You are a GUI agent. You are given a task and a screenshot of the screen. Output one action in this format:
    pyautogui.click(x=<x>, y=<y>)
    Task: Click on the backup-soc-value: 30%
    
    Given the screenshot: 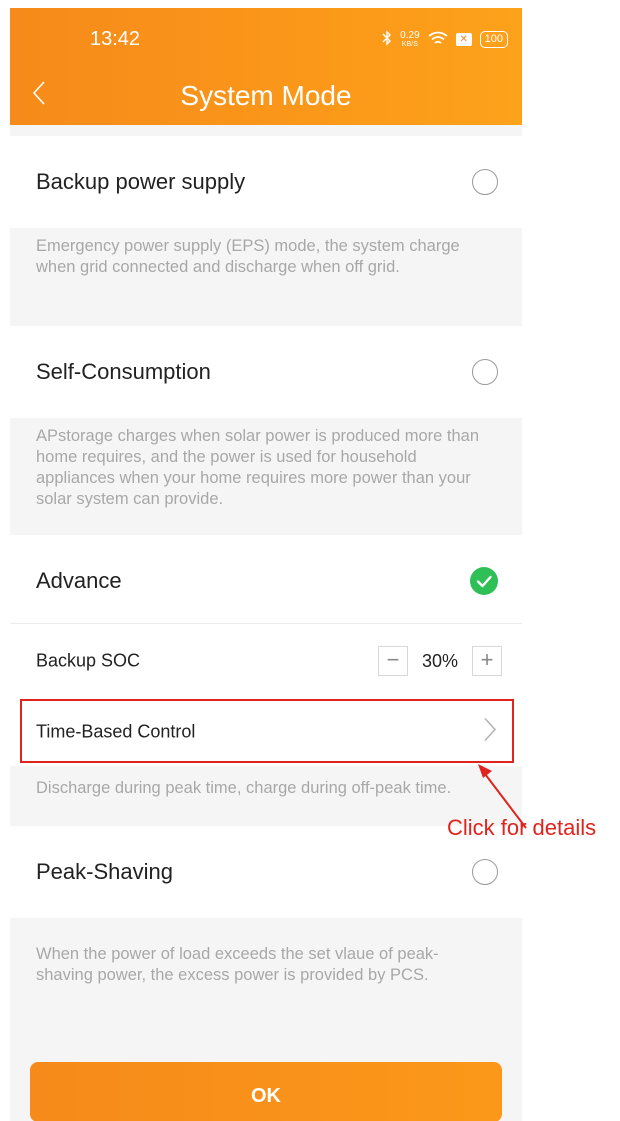 What is the action you would take?
    pyautogui.click(x=440, y=660)
    